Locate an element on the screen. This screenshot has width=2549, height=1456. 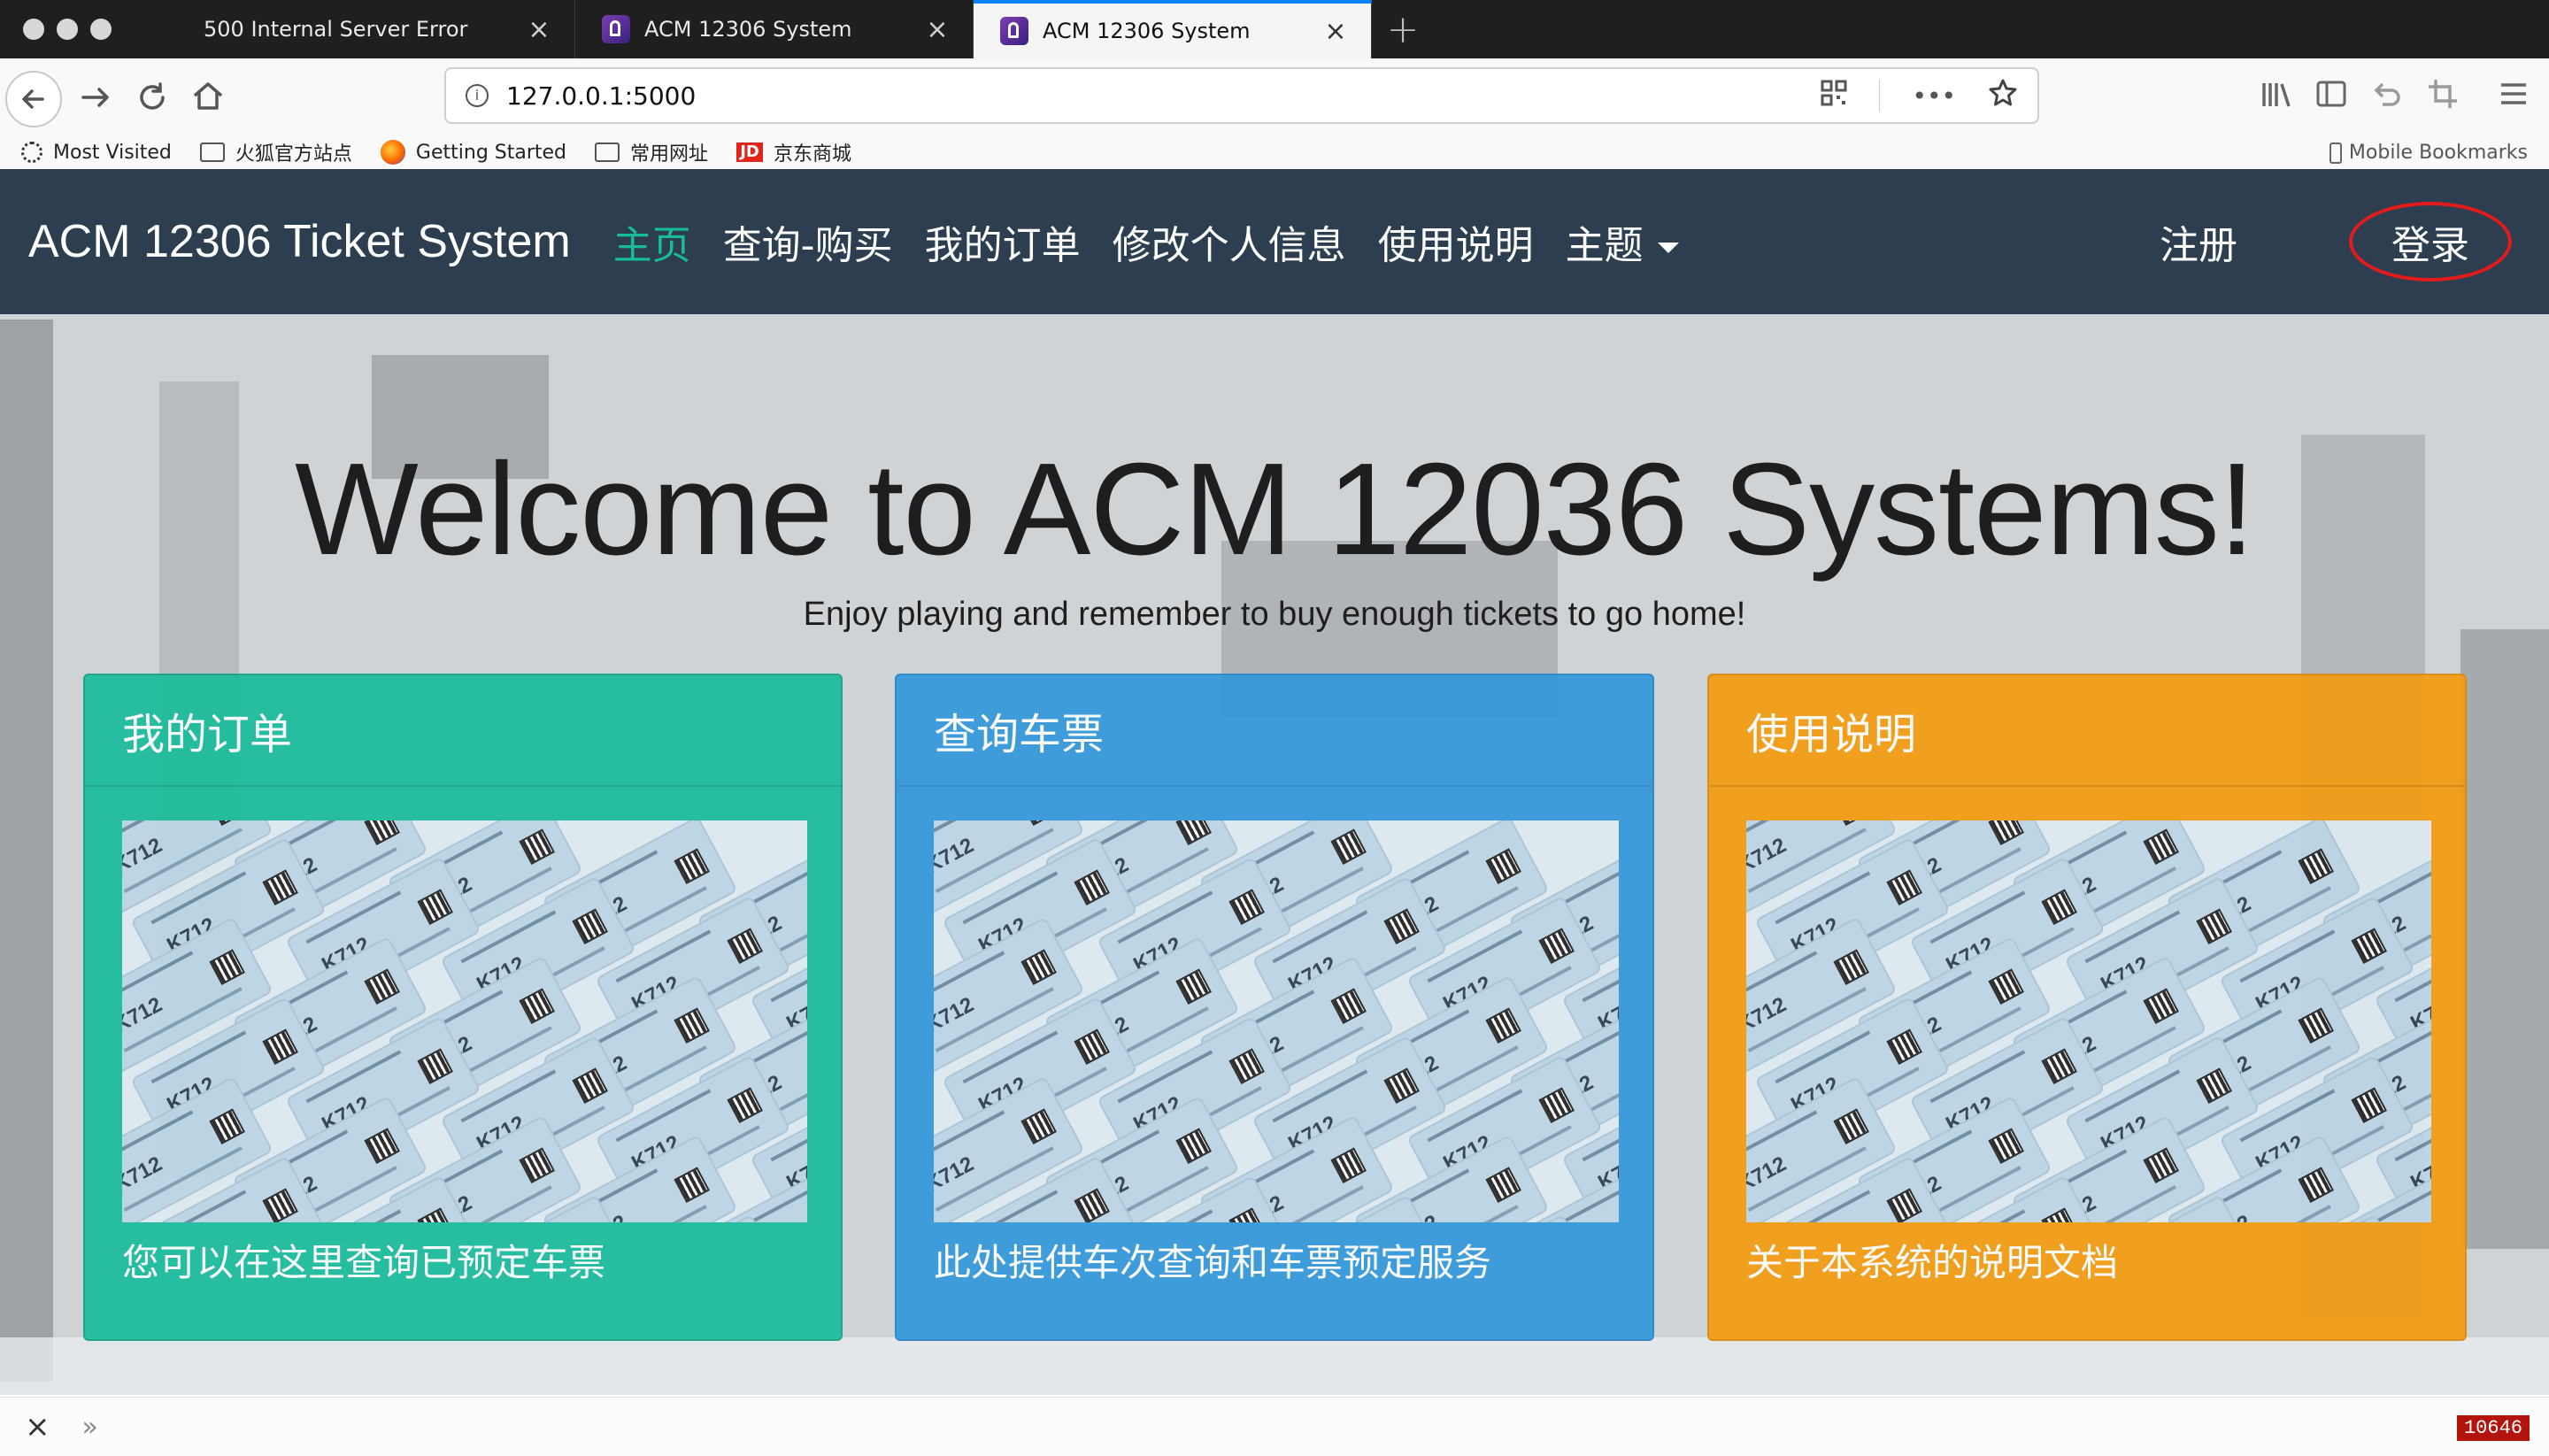
gear-icon is located at coordinates (32, 152).